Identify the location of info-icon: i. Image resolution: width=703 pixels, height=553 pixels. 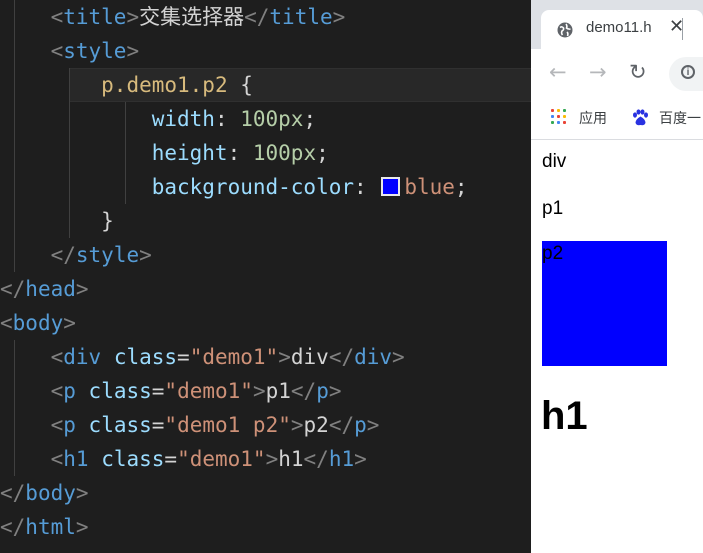
(688, 72).